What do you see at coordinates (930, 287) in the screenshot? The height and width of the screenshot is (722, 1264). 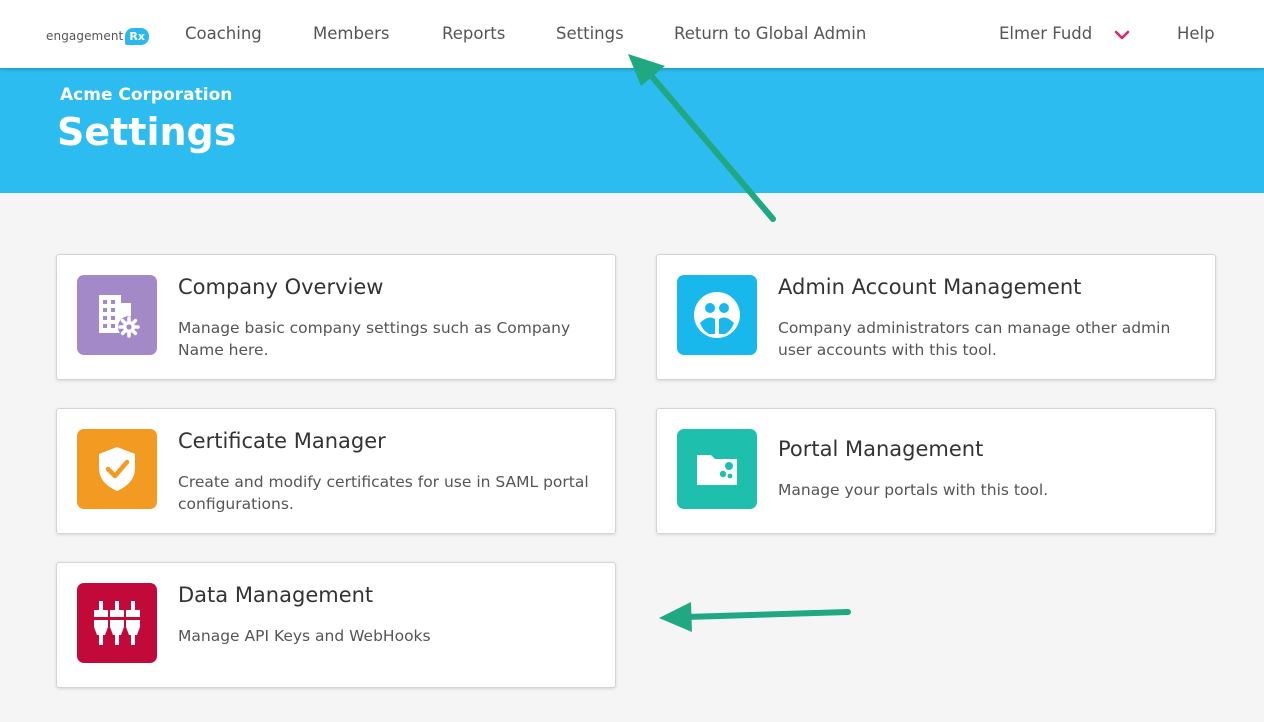 I see `card-title: Admin Account Management` at bounding box center [930, 287].